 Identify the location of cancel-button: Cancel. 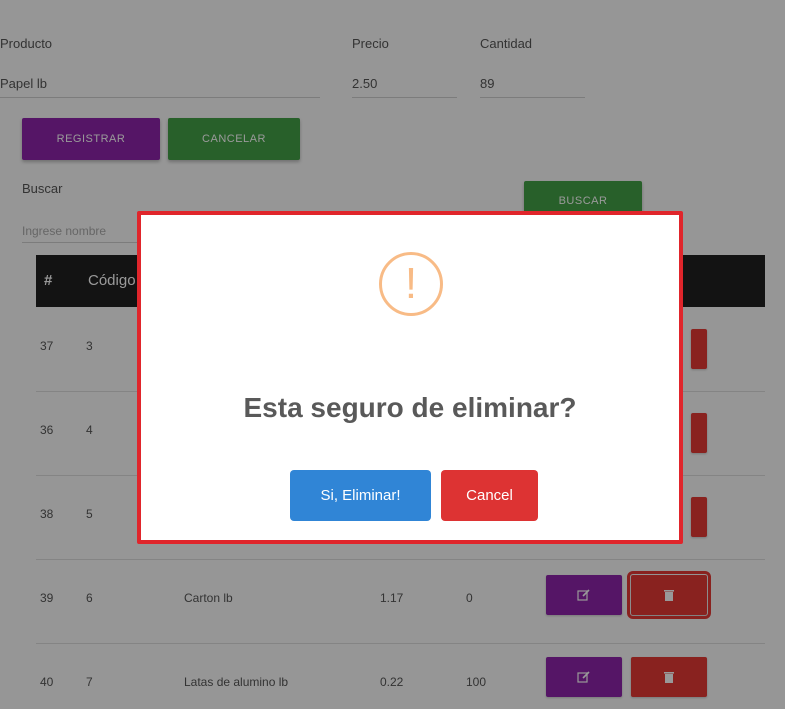
(489, 495).